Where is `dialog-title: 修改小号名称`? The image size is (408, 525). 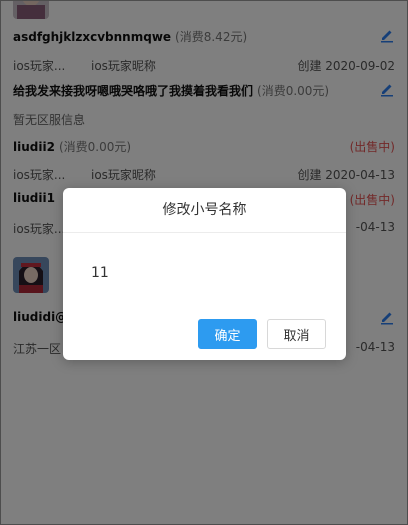 dialog-title: 修改小号名称 is located at coordinates (204, 210).